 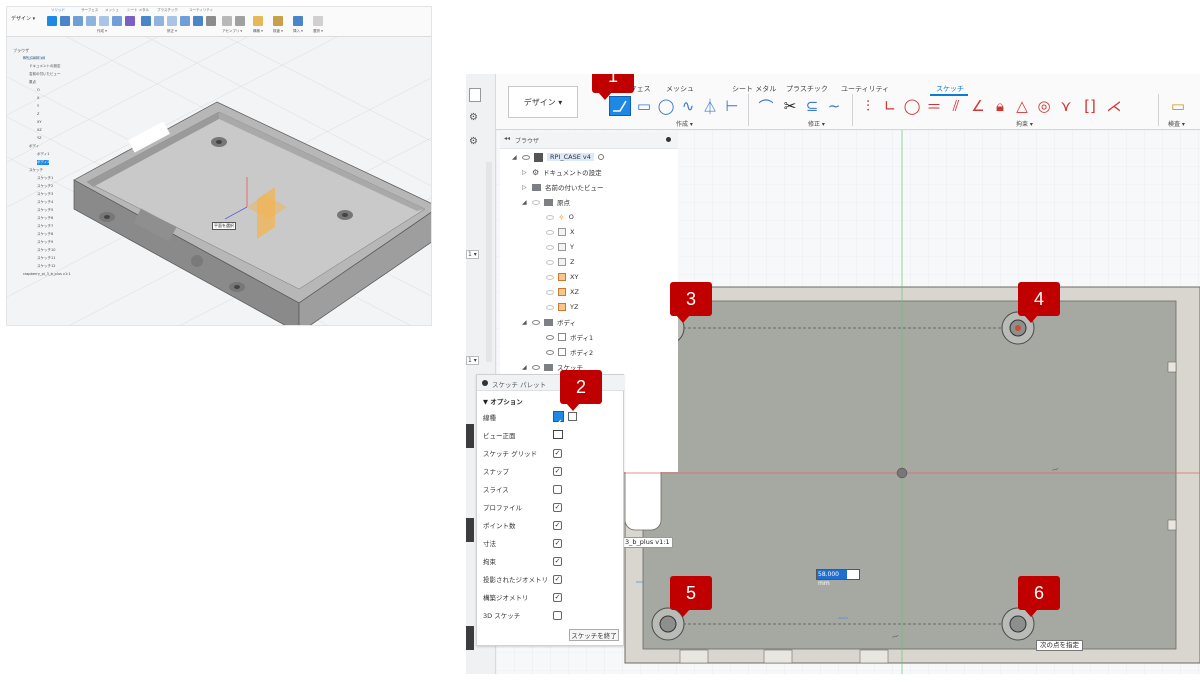 What do you see at coordinates (558, 434) in the screenshot?
I see `look-at-icon` at bounding box center [558, 434].